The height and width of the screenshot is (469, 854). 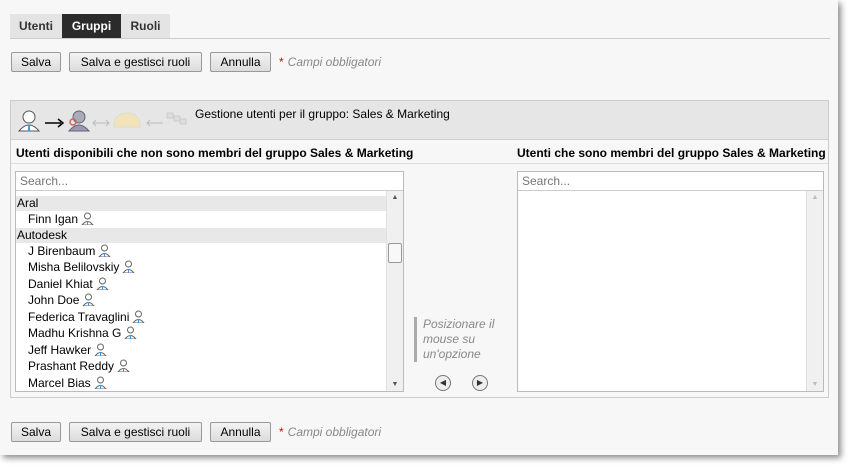 What do you see at coordinates (71, 366) in the screenshot?
I see `user-name: Prashant Reddy` at bounding box center [71, 366].